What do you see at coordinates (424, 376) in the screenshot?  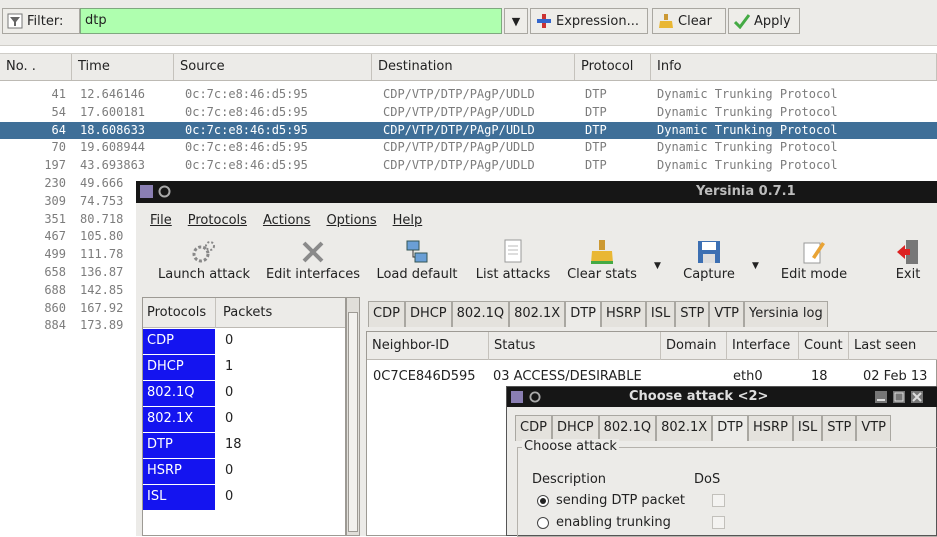 I see `neighbor-id-cell: 0C7CE846D595` at bounding box center [424, 376].